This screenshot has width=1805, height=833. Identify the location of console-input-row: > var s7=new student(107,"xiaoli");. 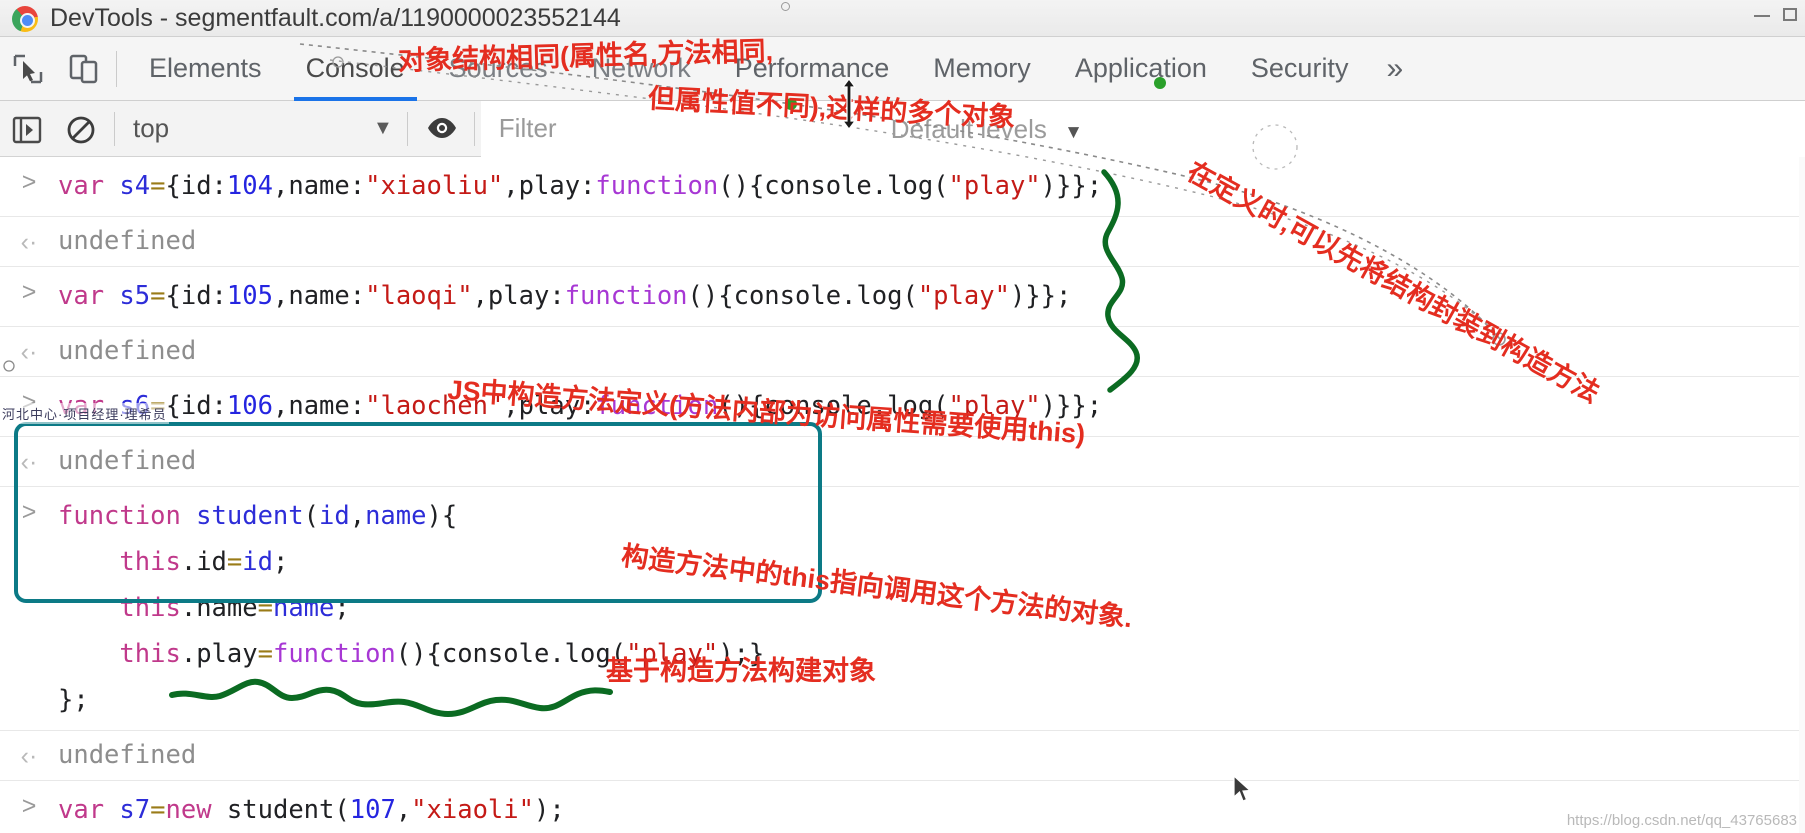
(902, 807).